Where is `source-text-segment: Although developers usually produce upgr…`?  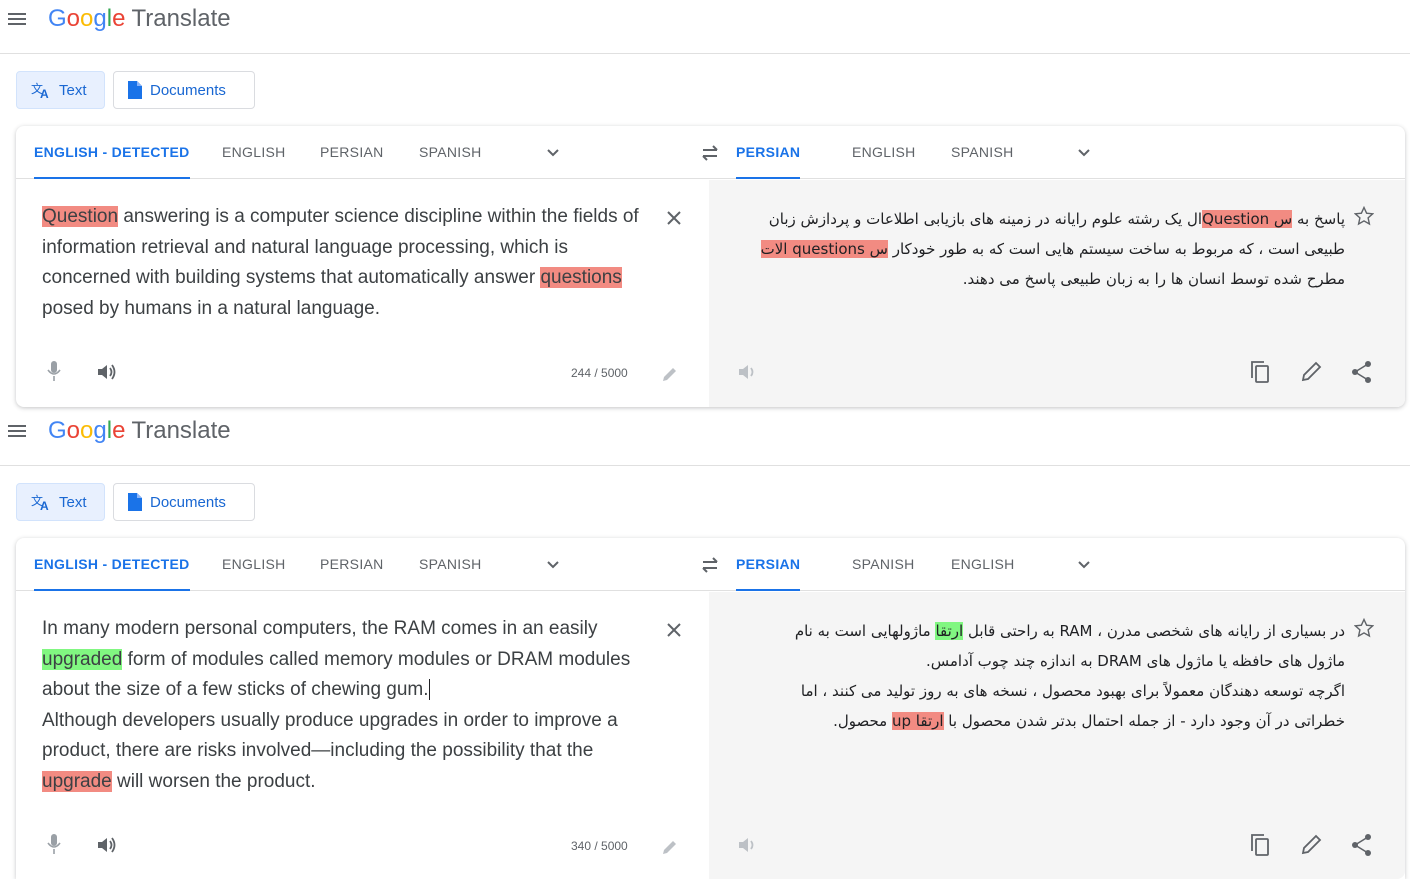
source-text-segment: Although developers usually produce upgr… is located at coordinates (330, 735).